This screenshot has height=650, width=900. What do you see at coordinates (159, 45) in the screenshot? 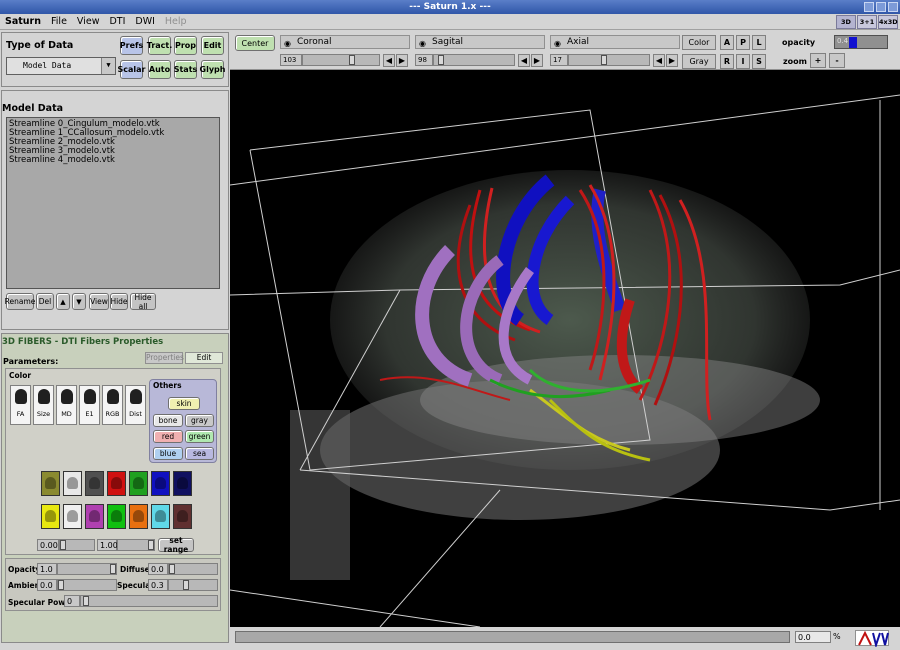
I see `tract-button: Tract.` at bounding box center [159, 45].